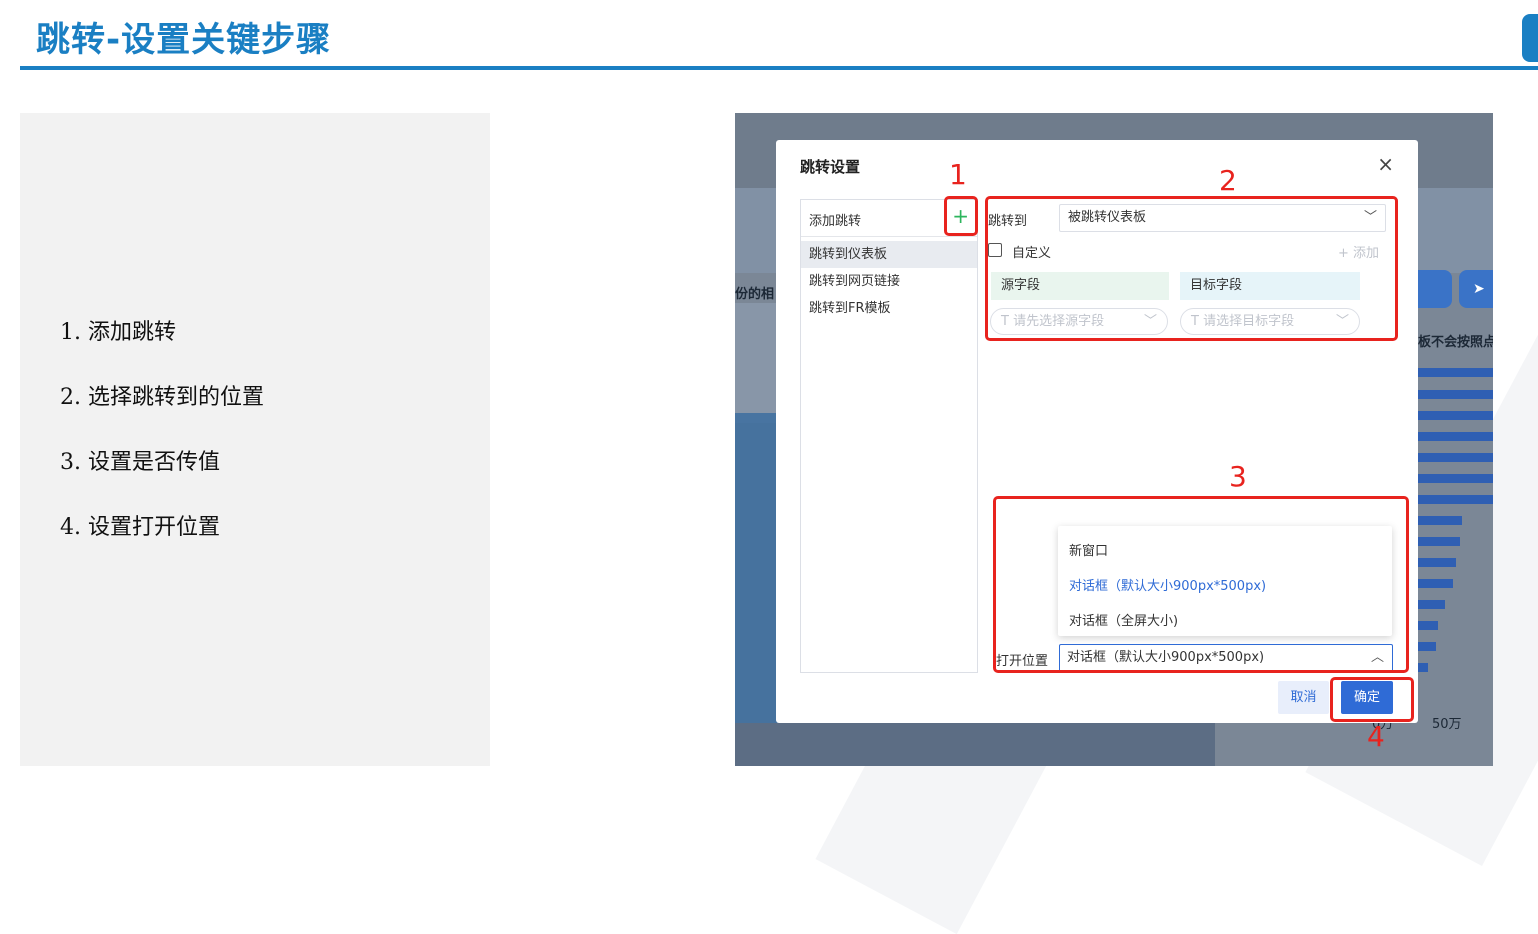 This screenshot has height=934, width=1538. Describe the element at coordinates (835, 221) in the screenshot. I see `add-jump-label: 添加跳转` at that location.